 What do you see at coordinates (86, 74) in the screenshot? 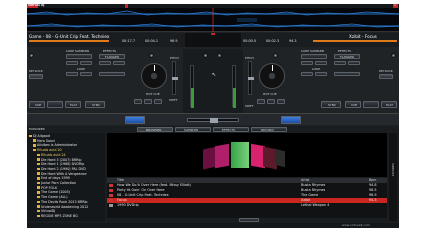
I see `left-loop-out-button` at bounding box center [86, 74].